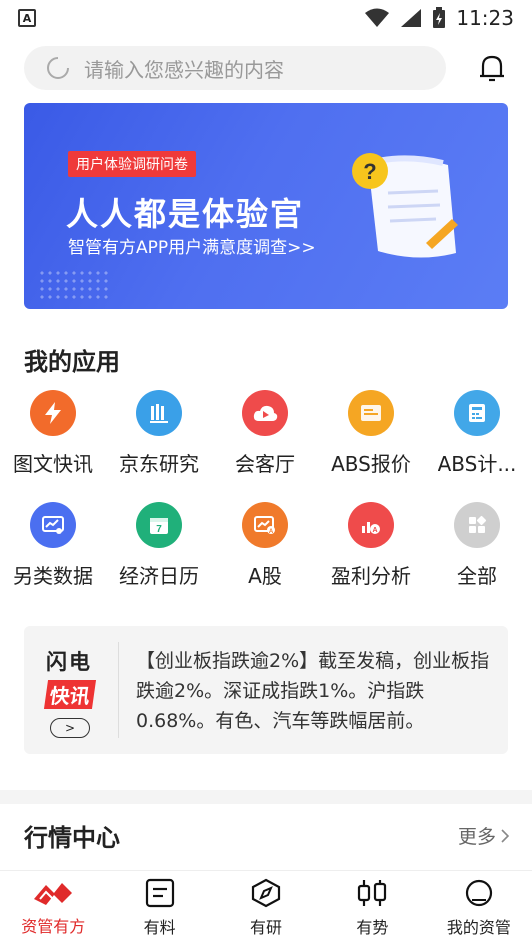  I want to click on market-more-link: 更多, so click(484, 835).